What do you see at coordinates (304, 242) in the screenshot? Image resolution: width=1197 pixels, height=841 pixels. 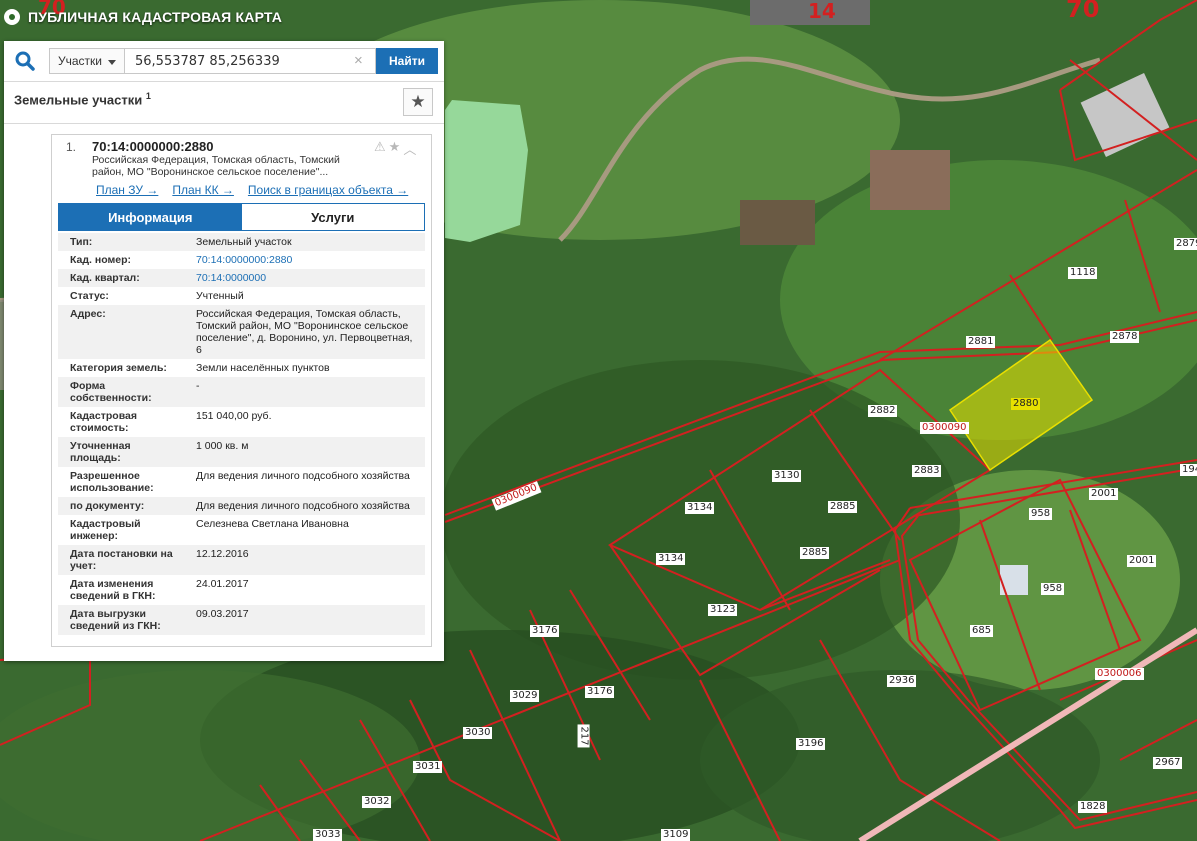 I see `row-value: Земельный участок` at bounding box center [304, 242].